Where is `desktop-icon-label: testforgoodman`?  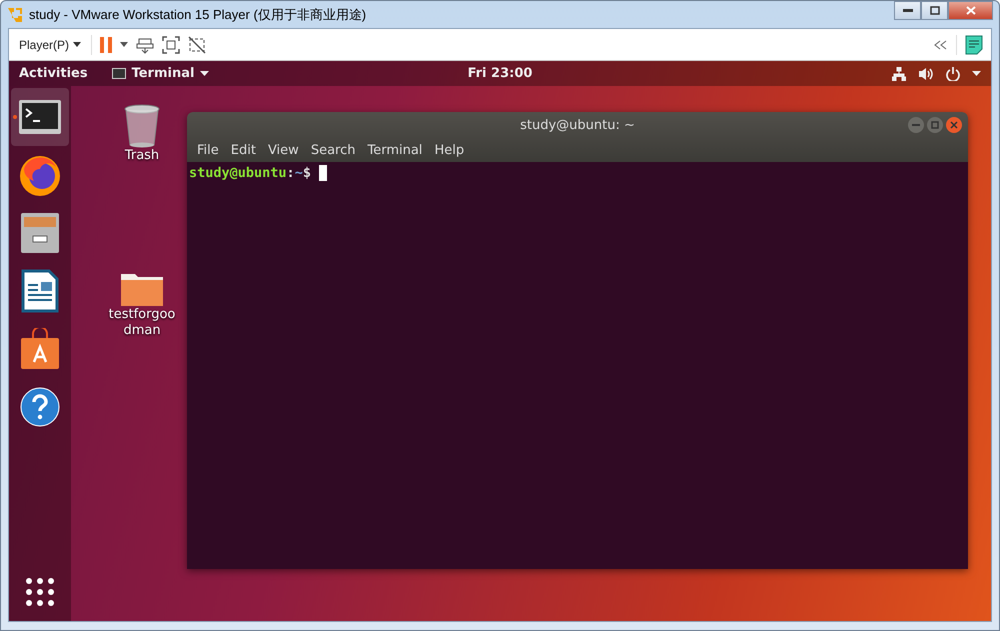
desktop-icon-label: testforgoodman is located at coordinates (142, 323).